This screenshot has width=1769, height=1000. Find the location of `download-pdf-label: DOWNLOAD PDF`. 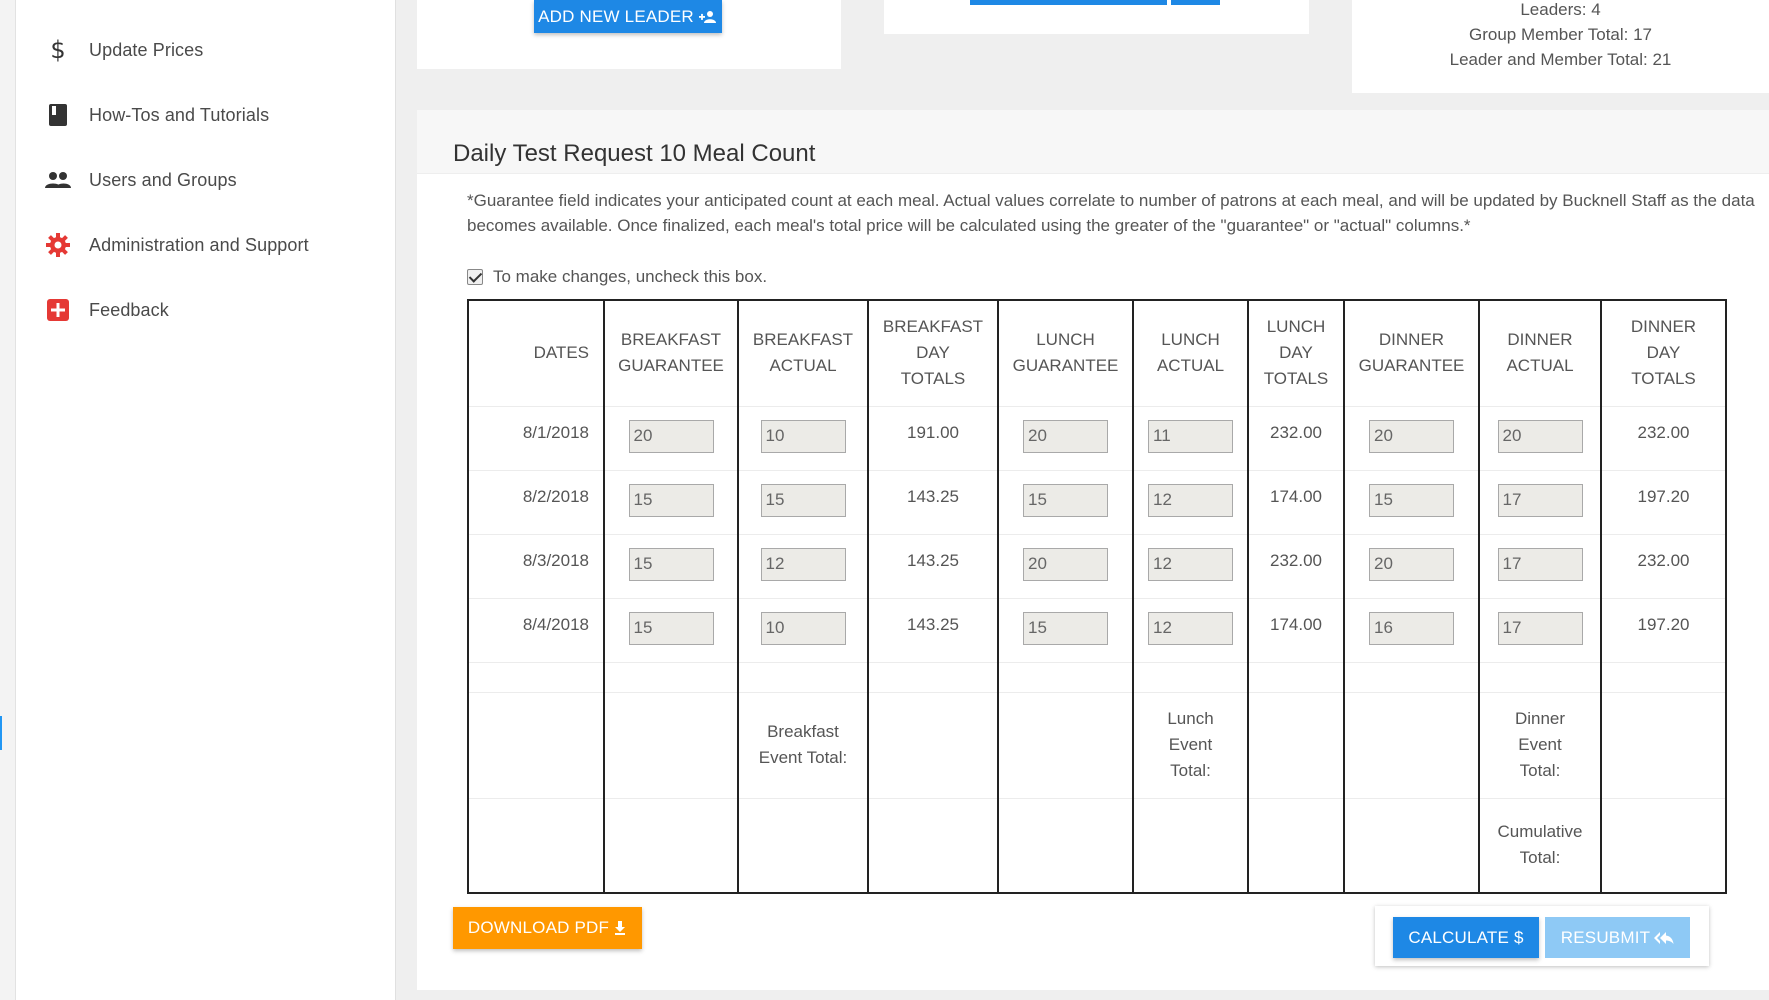

download-pdf-label: DOWNLOAD PDF is located at coordinates (538, 927).